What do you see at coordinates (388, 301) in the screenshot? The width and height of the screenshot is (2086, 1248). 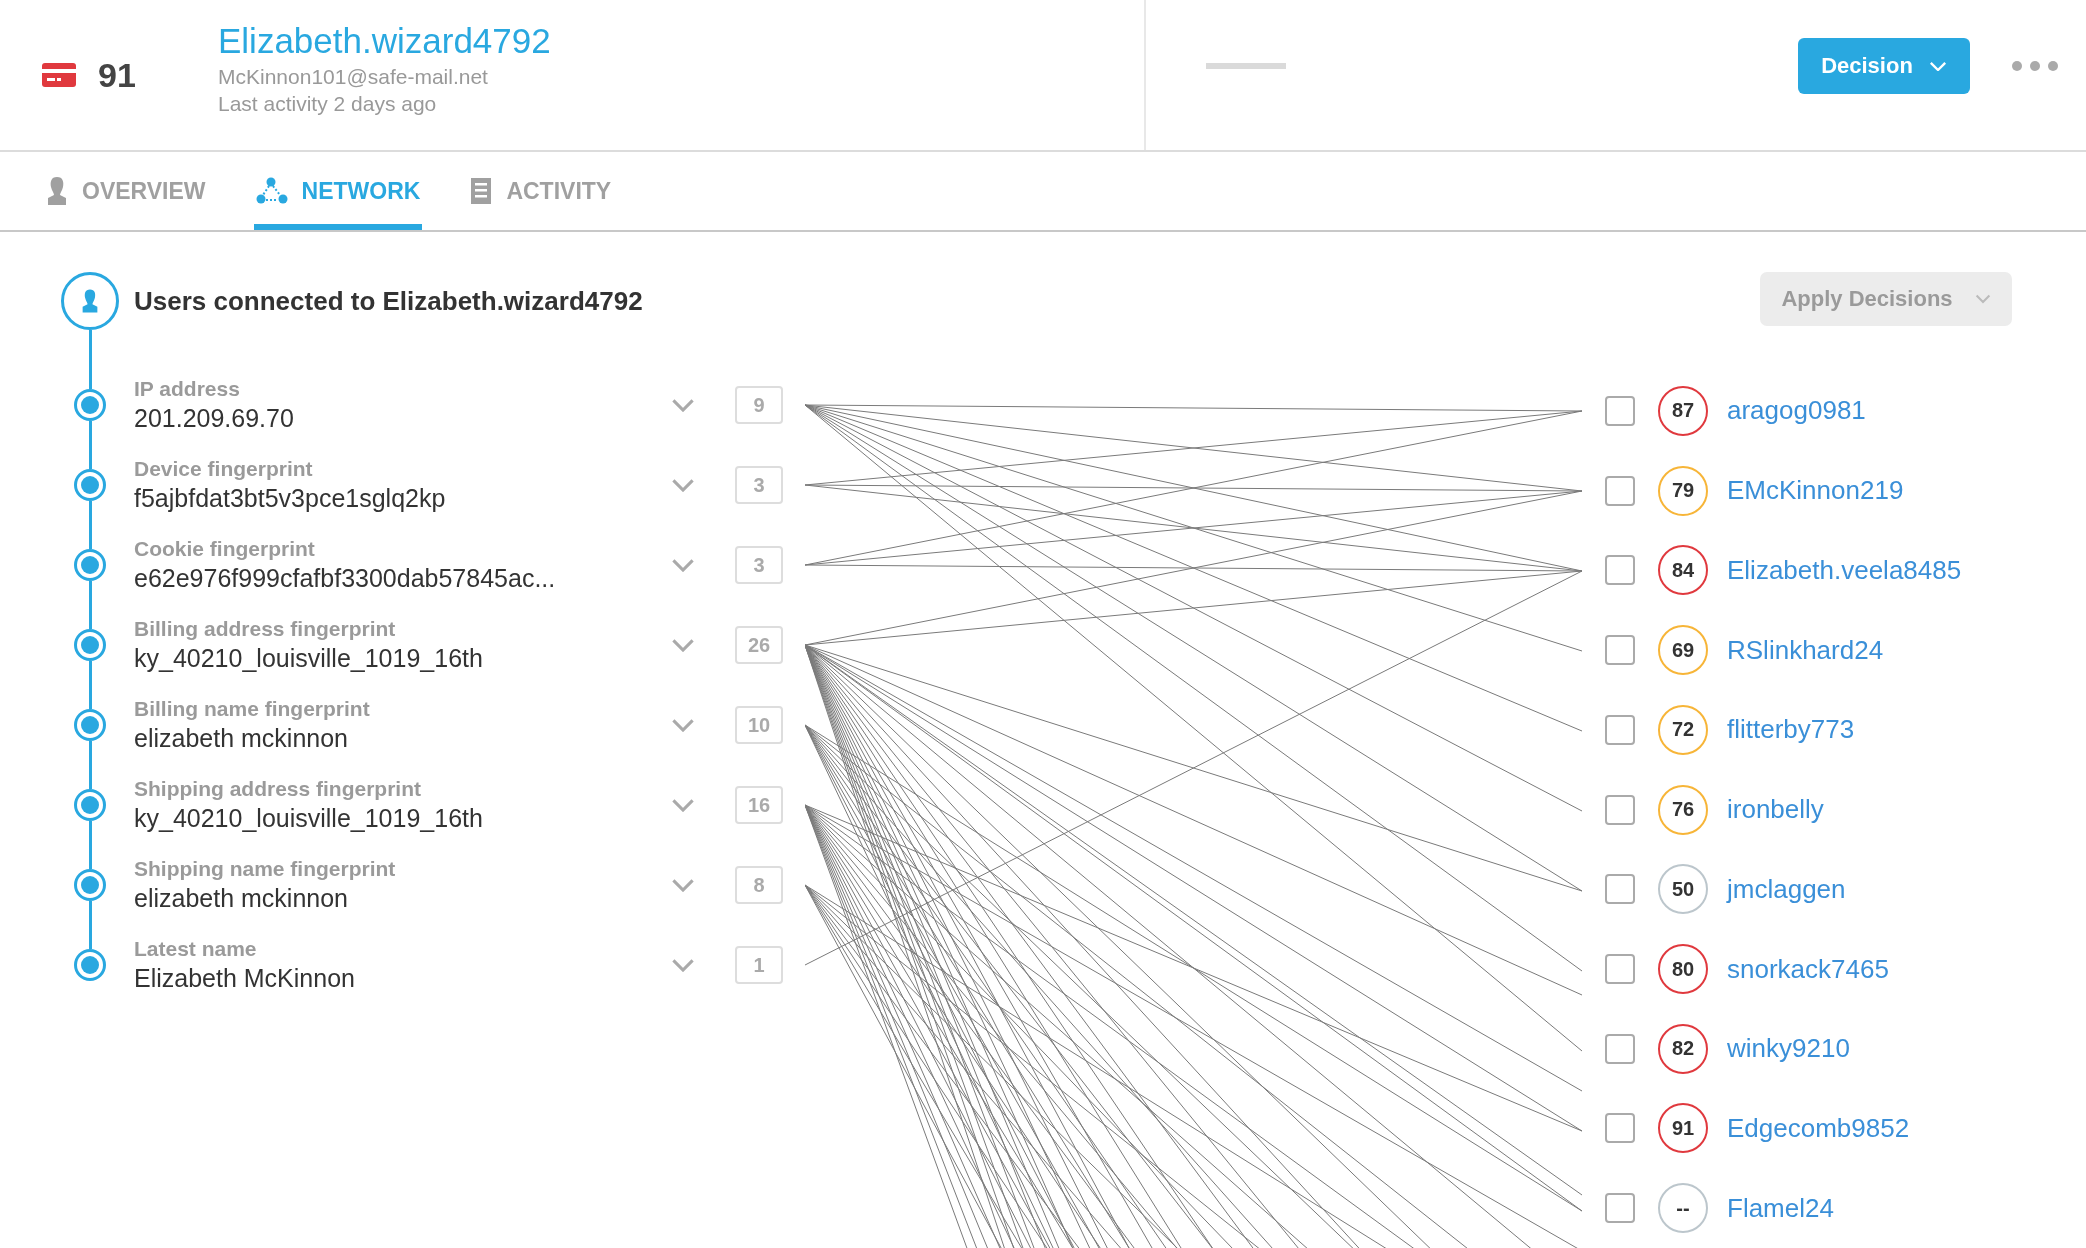 I see `section-title: Users connected to Elizabeth.wizard4792` at bounding box center [388, 301].